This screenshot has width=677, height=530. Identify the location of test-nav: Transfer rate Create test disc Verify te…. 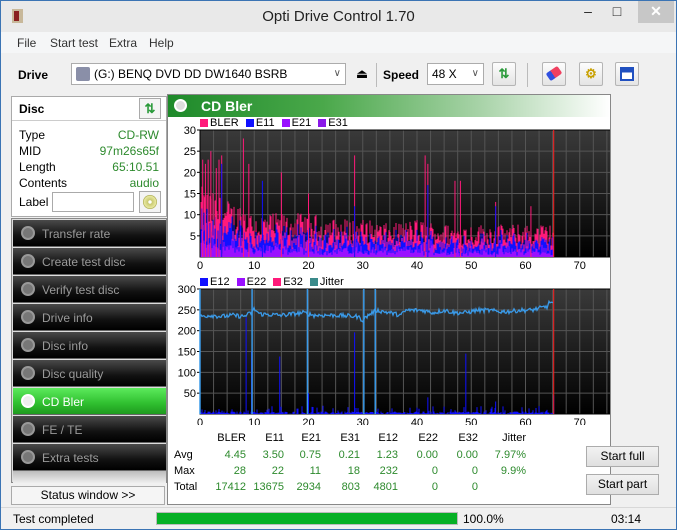
(89, 350).